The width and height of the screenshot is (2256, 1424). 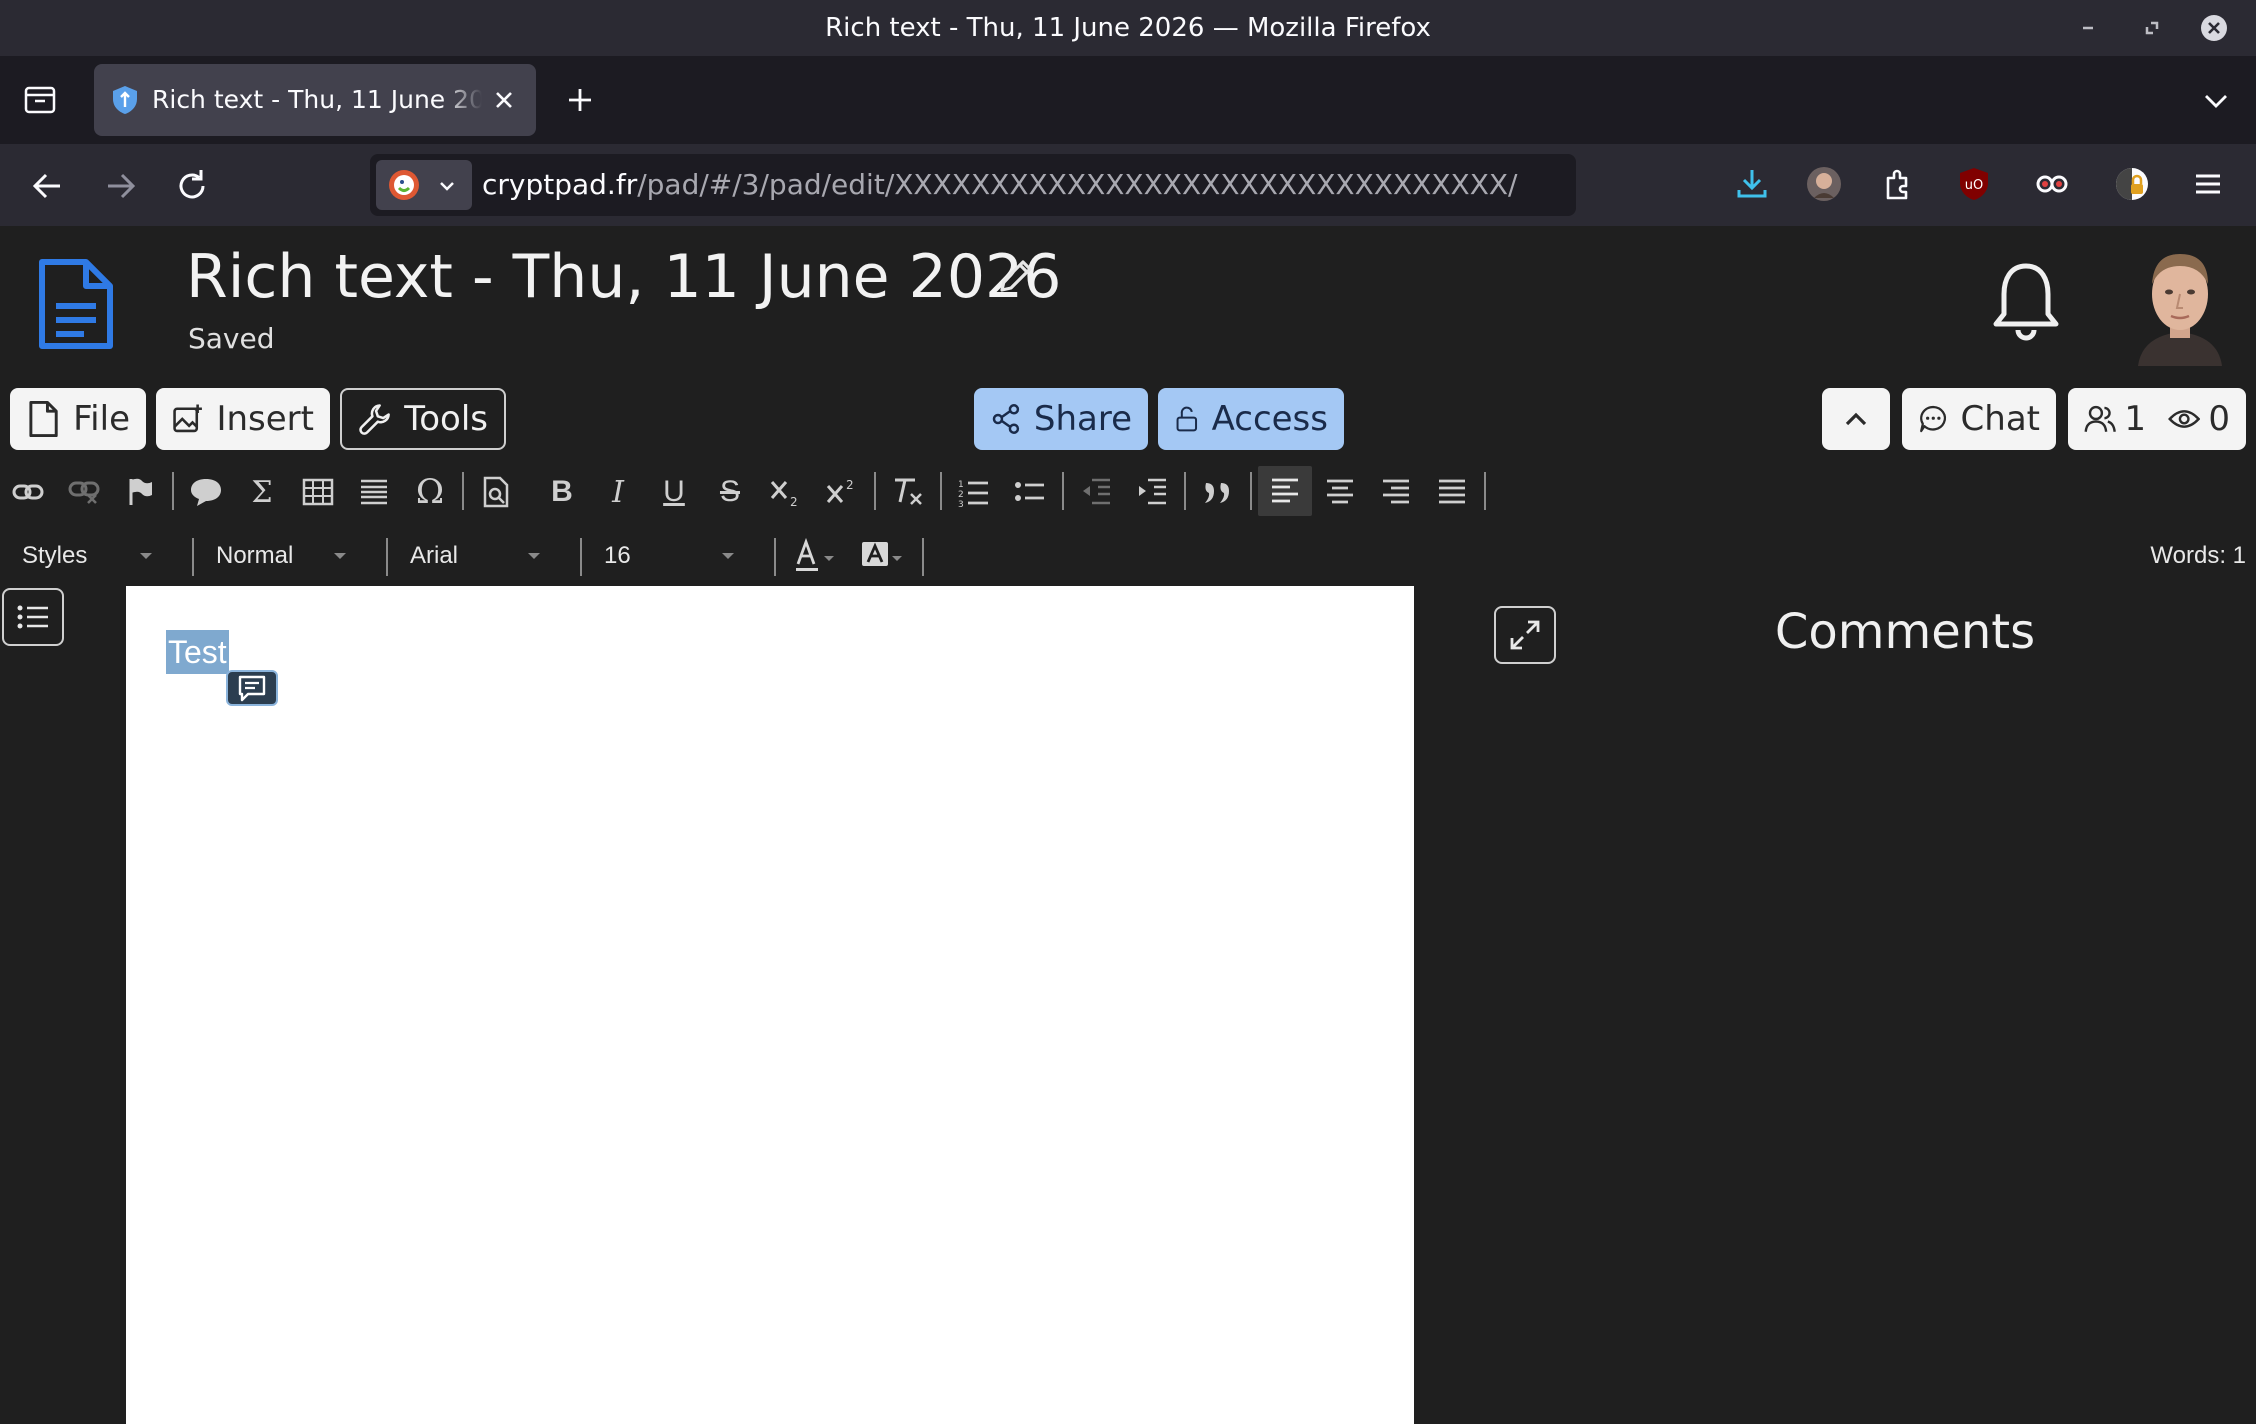 What do you see at coordinates (430, 492) in the screenshot?
I see `special-character-icon: Ω` at bounding box center [430, 492].